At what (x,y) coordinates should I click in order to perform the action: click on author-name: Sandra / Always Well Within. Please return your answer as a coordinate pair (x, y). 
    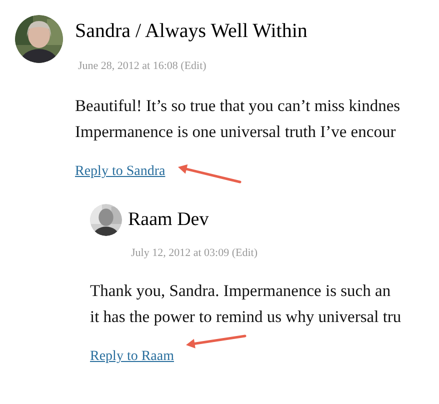
    Looking at the image, I should click on (191, 31).